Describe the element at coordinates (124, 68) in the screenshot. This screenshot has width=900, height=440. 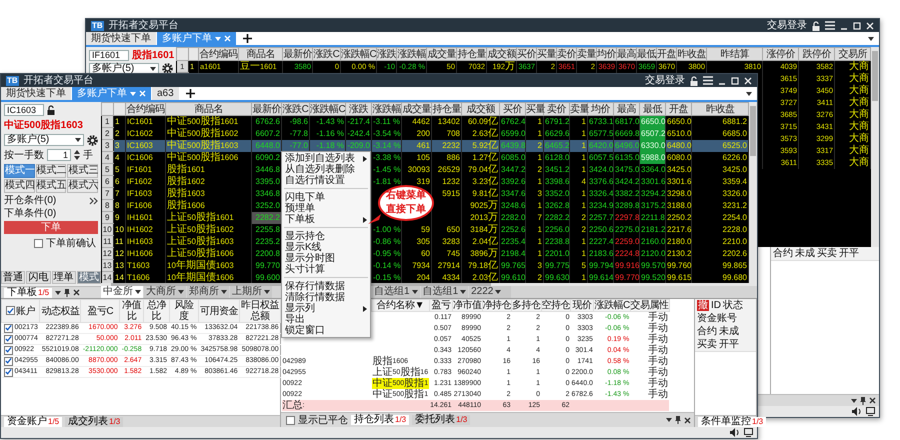
I see `account-select: 多帐户(5)` at that location.